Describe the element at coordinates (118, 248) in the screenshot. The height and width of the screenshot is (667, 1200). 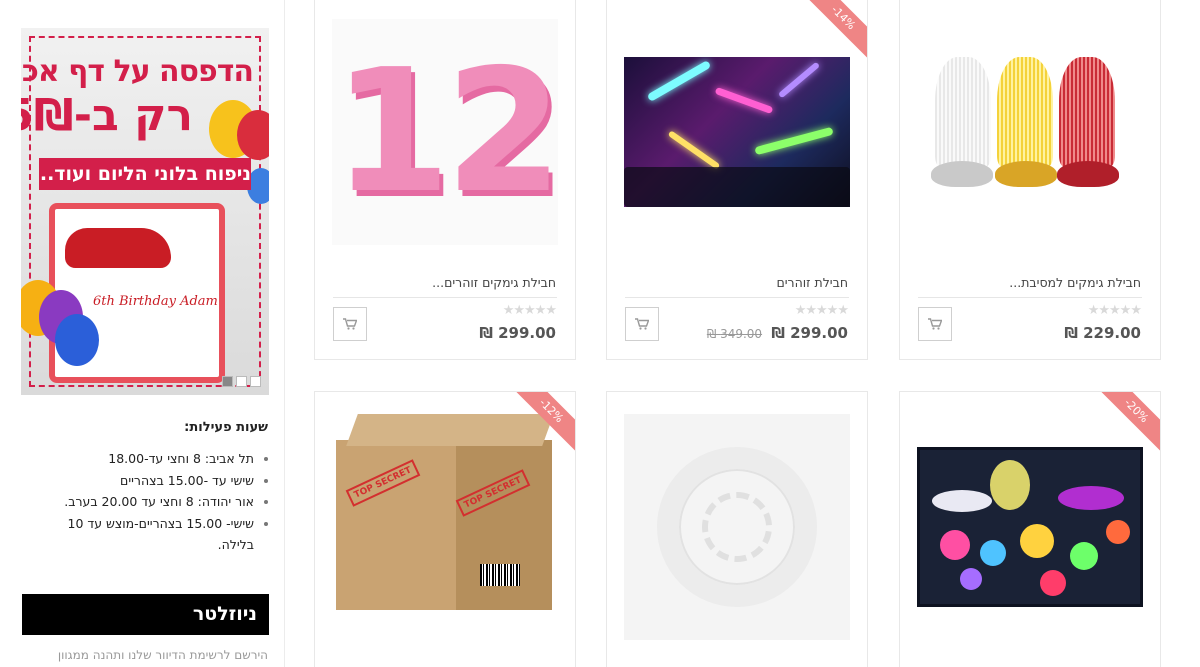
I see `car-icon` at that location.